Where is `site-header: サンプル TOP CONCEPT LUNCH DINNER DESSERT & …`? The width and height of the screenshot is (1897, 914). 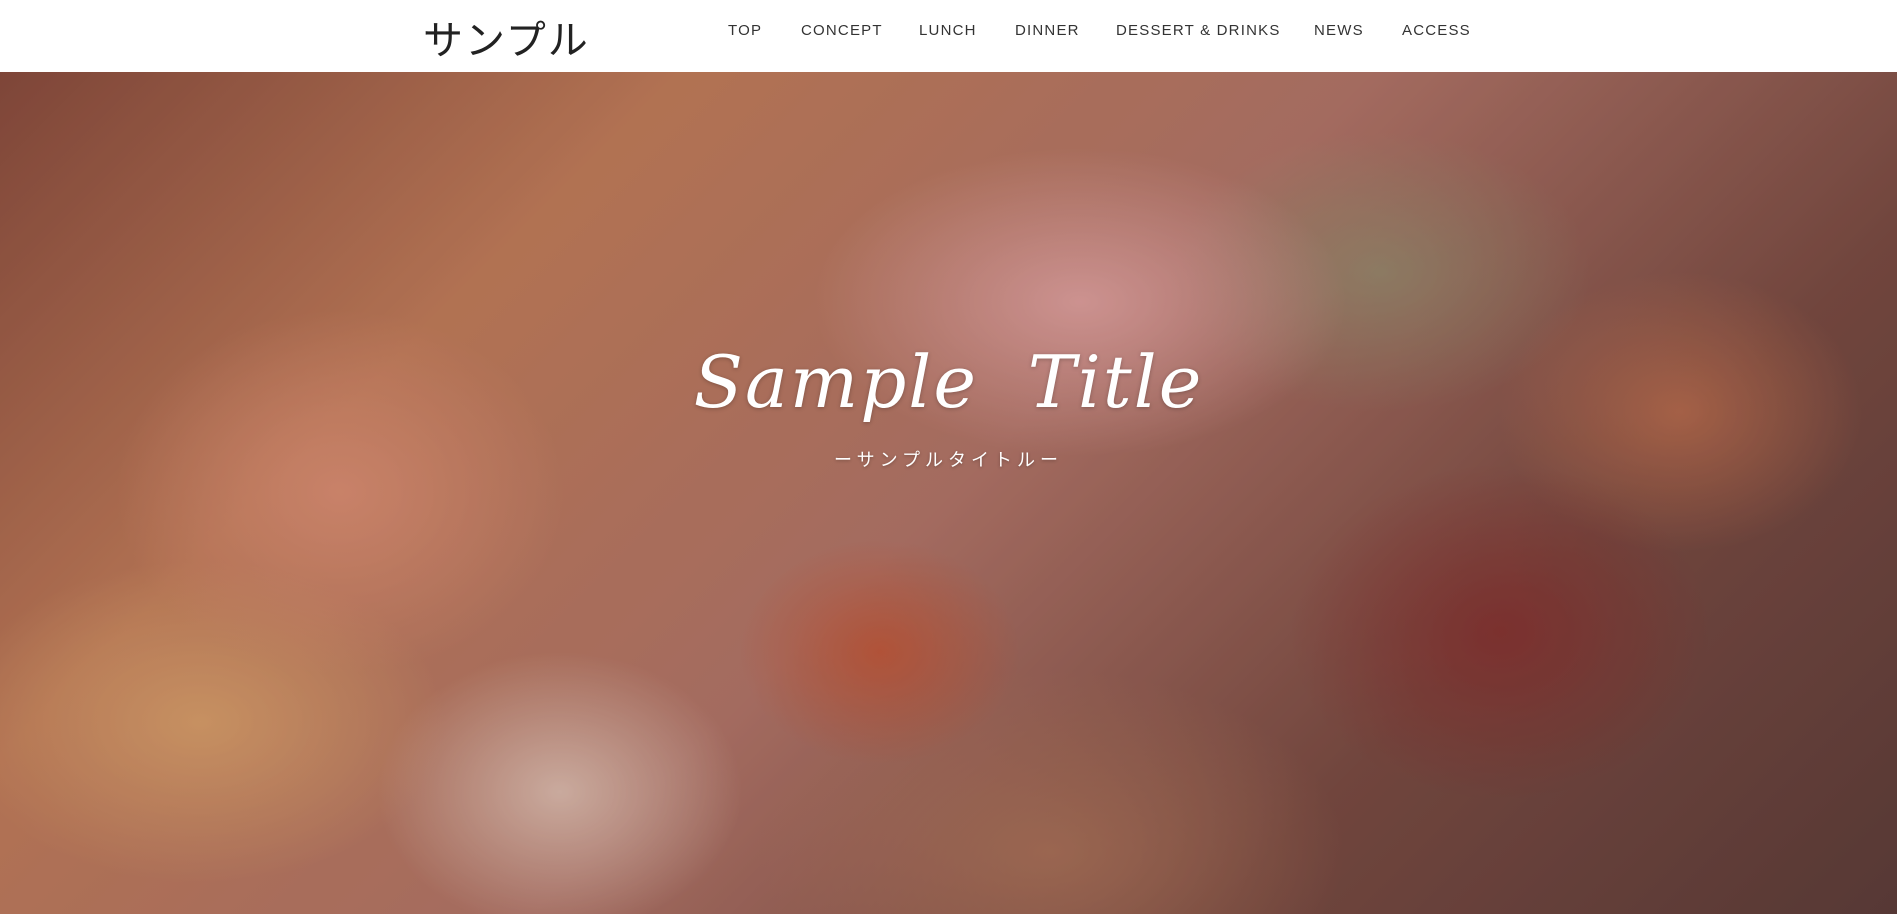 site-header: サンプル TOP CONCEPT LUNCH DINNER DESSERT & … is located at coordinates (948, 36).